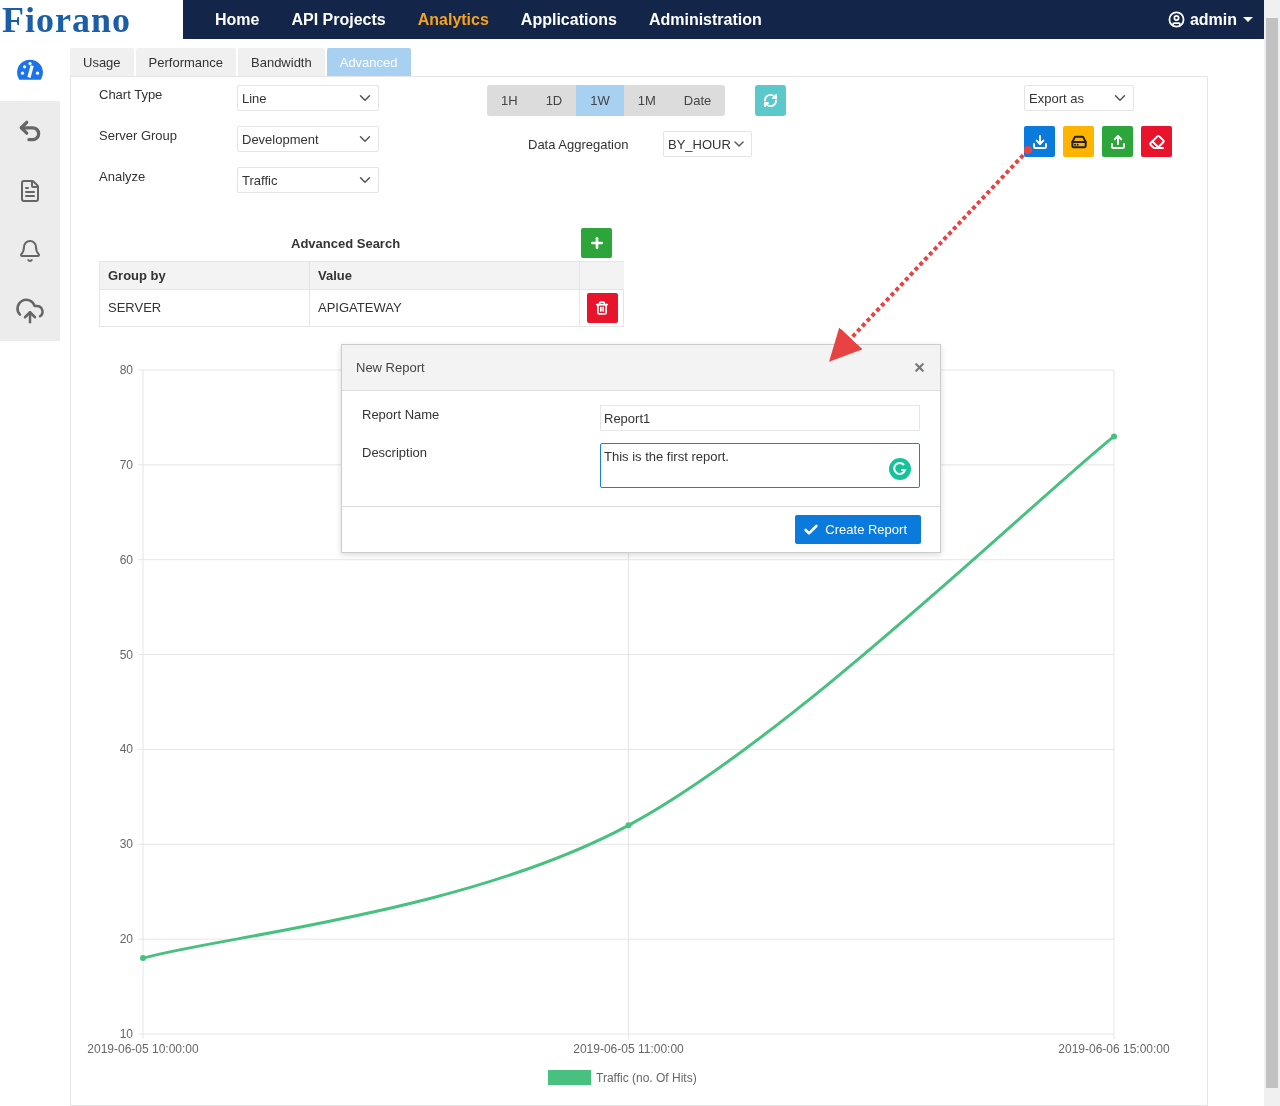  What do you see at coordinates (445, 307) in the screenshot?
I see `table-cell: APIGATEWAY` at bounding box center [445, 307].